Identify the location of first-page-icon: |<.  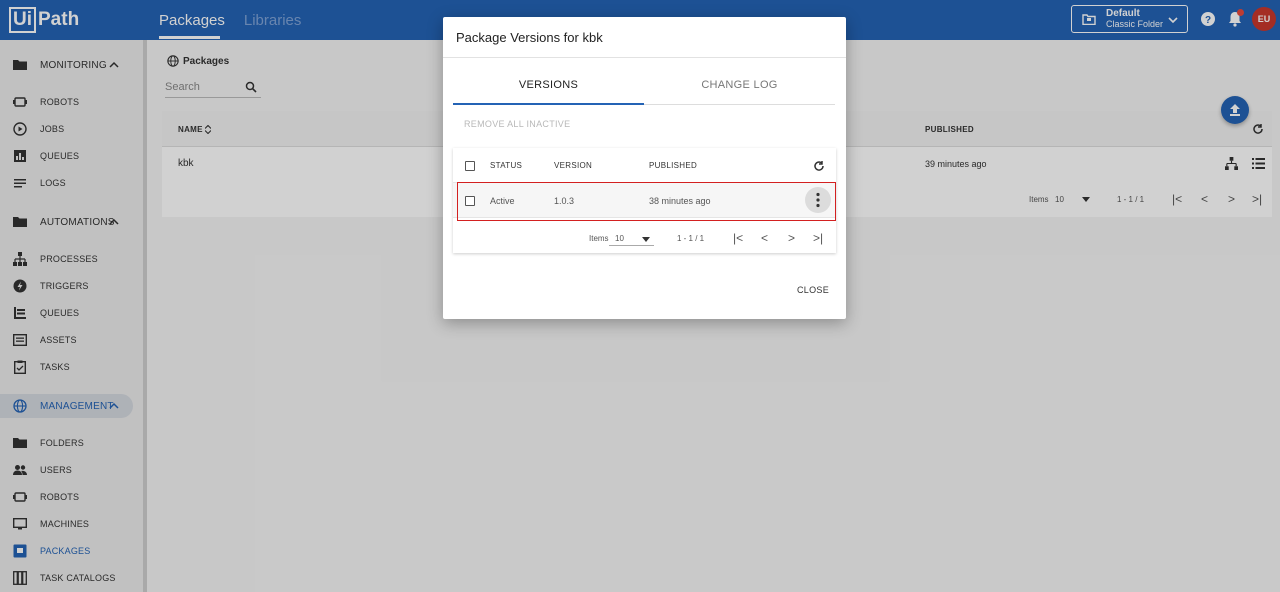
(738, 238).